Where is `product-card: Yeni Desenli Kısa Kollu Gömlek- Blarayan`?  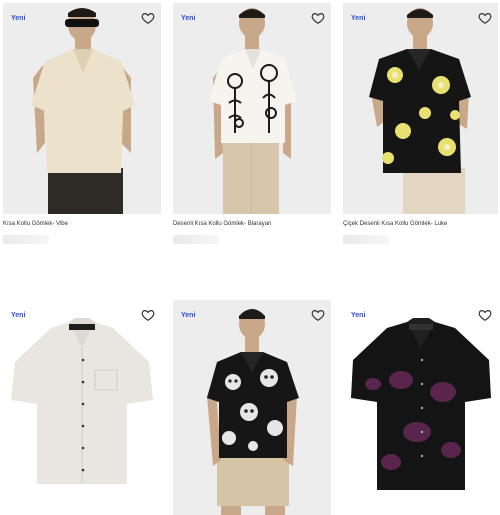
product-card: Yeni Desenli Kısa Kollu Gömlek- Blarayan is located at coordinates (252, 123).